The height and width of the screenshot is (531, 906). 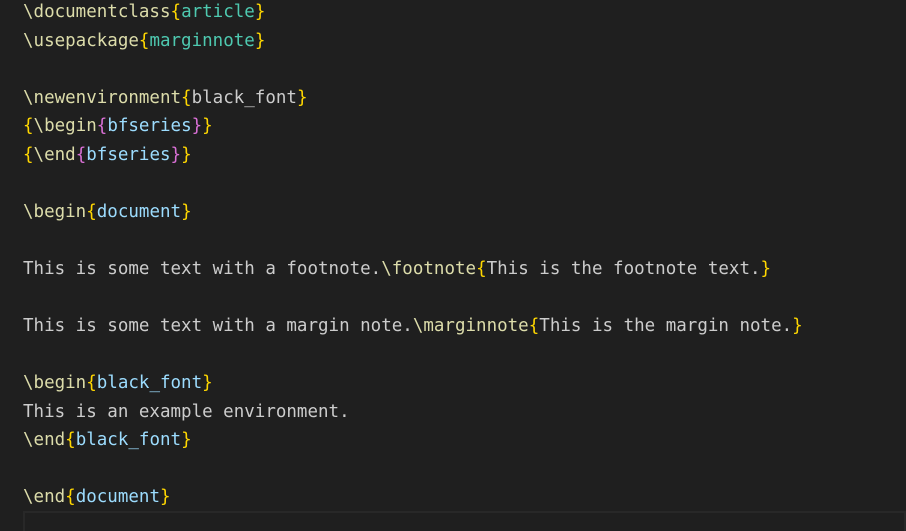 What do you see at coordinates (186, 411) in the screenshot?
I see `code-token-text: This is an example environment.` at bounding box center [186, 411].